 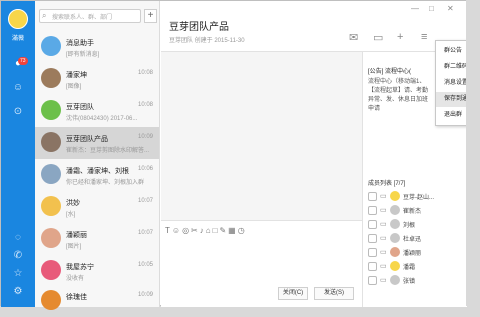 What do you see at coordinates (97, 143) in the screenshot?
I see `list-item-selected: 豆芽团队产品 崔新杰：豆芽剪图除水印解答... 10:09` at bounding box center [97, 143].